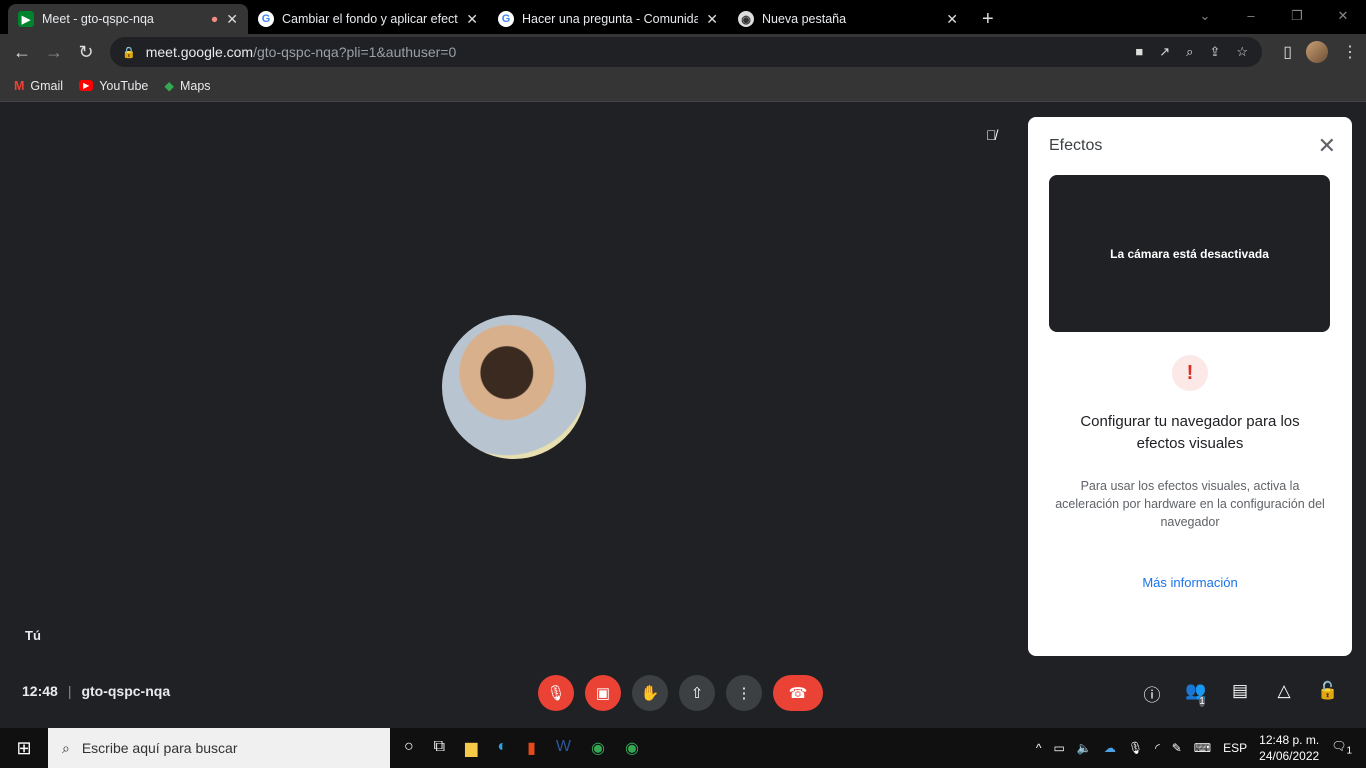 The width and height of the screenshot is (1366, 768). What do you see at coordinates (650, 693) in the screenshot?
I see `raise-hand-button: ✋` at bounding box center [650, 693].